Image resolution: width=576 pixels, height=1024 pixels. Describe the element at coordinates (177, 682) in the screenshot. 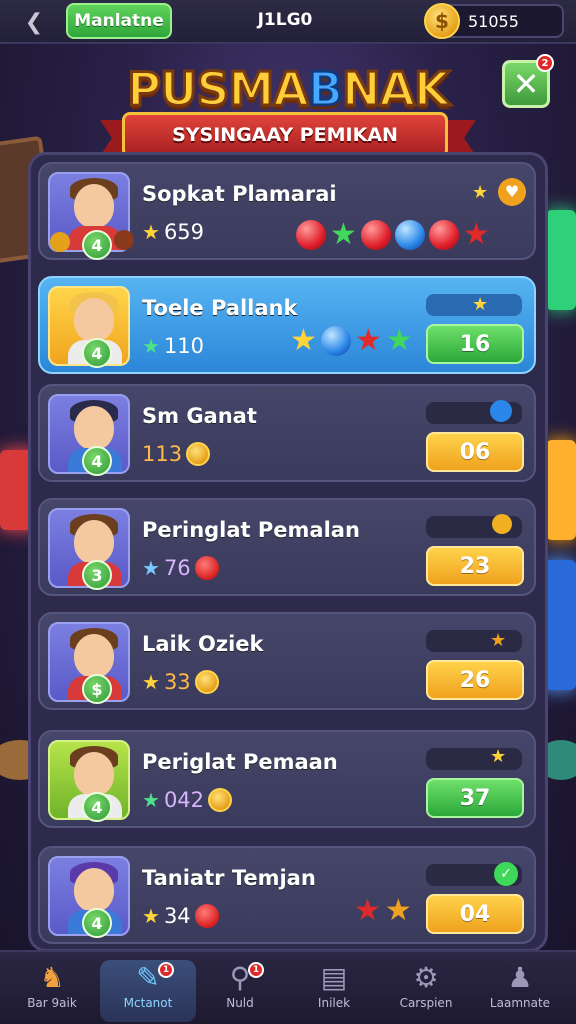

I see `score-value: 33` at that location.